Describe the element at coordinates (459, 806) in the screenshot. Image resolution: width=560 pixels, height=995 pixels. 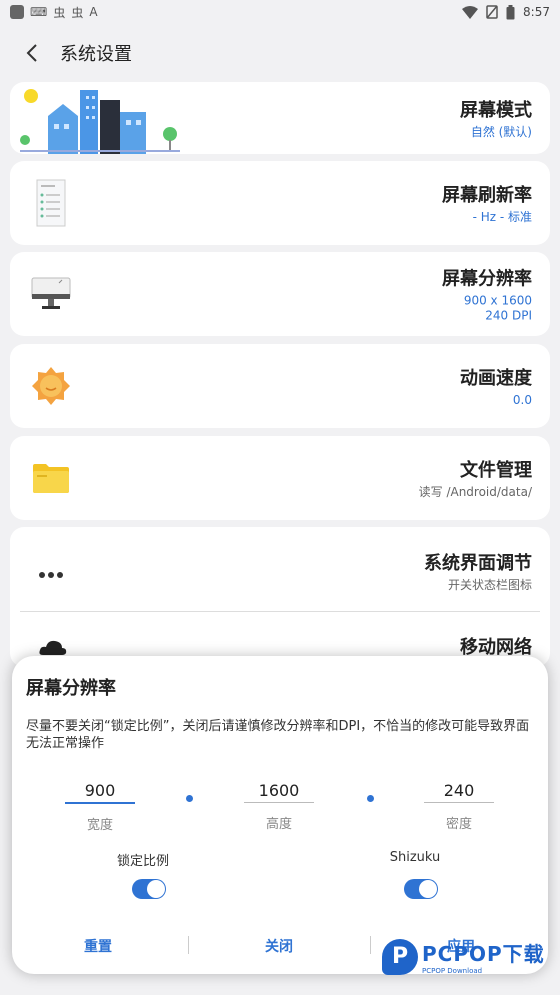
I see `density-field: 240 密度` at that location.